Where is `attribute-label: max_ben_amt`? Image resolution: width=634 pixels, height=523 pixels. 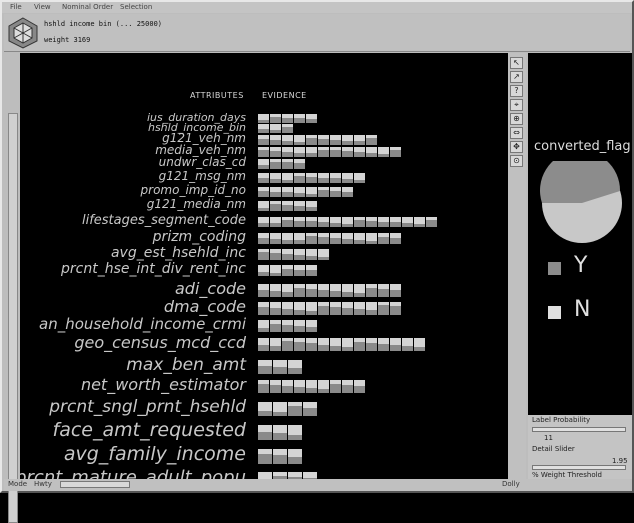
attribute-label: max_ben_amt is located at coordinates (186, 365).